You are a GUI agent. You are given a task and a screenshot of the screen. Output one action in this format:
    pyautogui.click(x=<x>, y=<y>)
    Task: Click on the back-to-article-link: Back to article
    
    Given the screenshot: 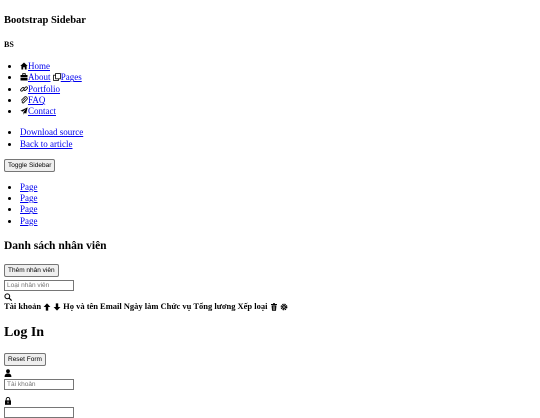 What is the action you would take?
    pyautogui.click(x=46, y=144)
    